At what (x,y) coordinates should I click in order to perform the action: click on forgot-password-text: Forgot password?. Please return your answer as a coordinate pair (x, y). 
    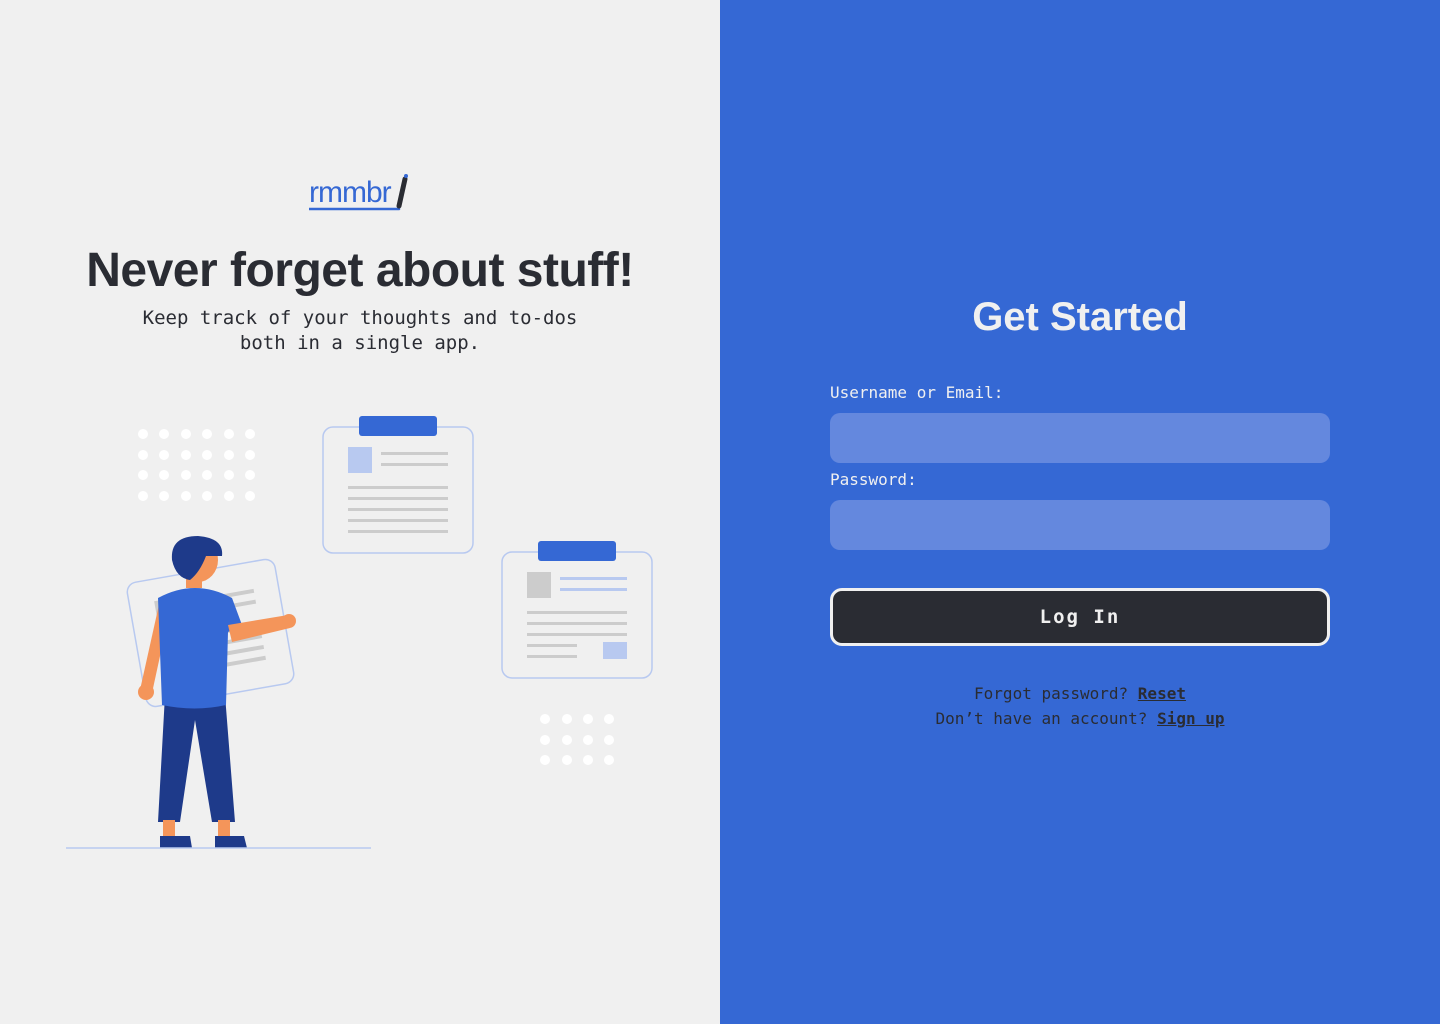
    Looking at the image, I should click on (1051, 693).